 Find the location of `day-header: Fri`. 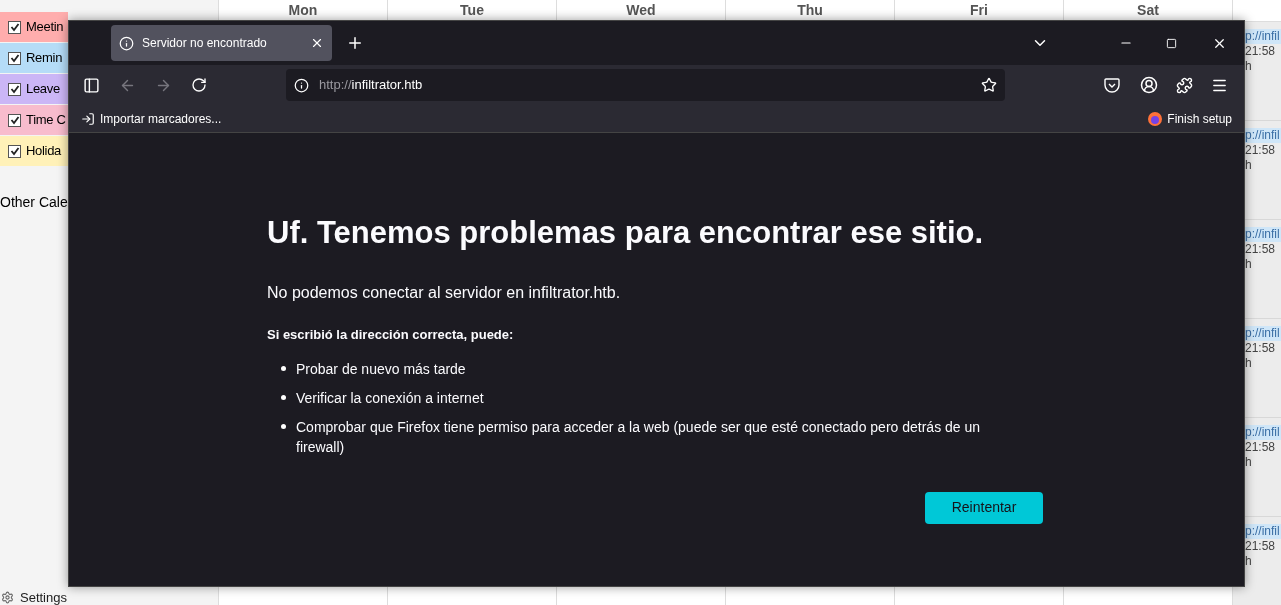

day-header: Fri is located at coordinates (979, 10).